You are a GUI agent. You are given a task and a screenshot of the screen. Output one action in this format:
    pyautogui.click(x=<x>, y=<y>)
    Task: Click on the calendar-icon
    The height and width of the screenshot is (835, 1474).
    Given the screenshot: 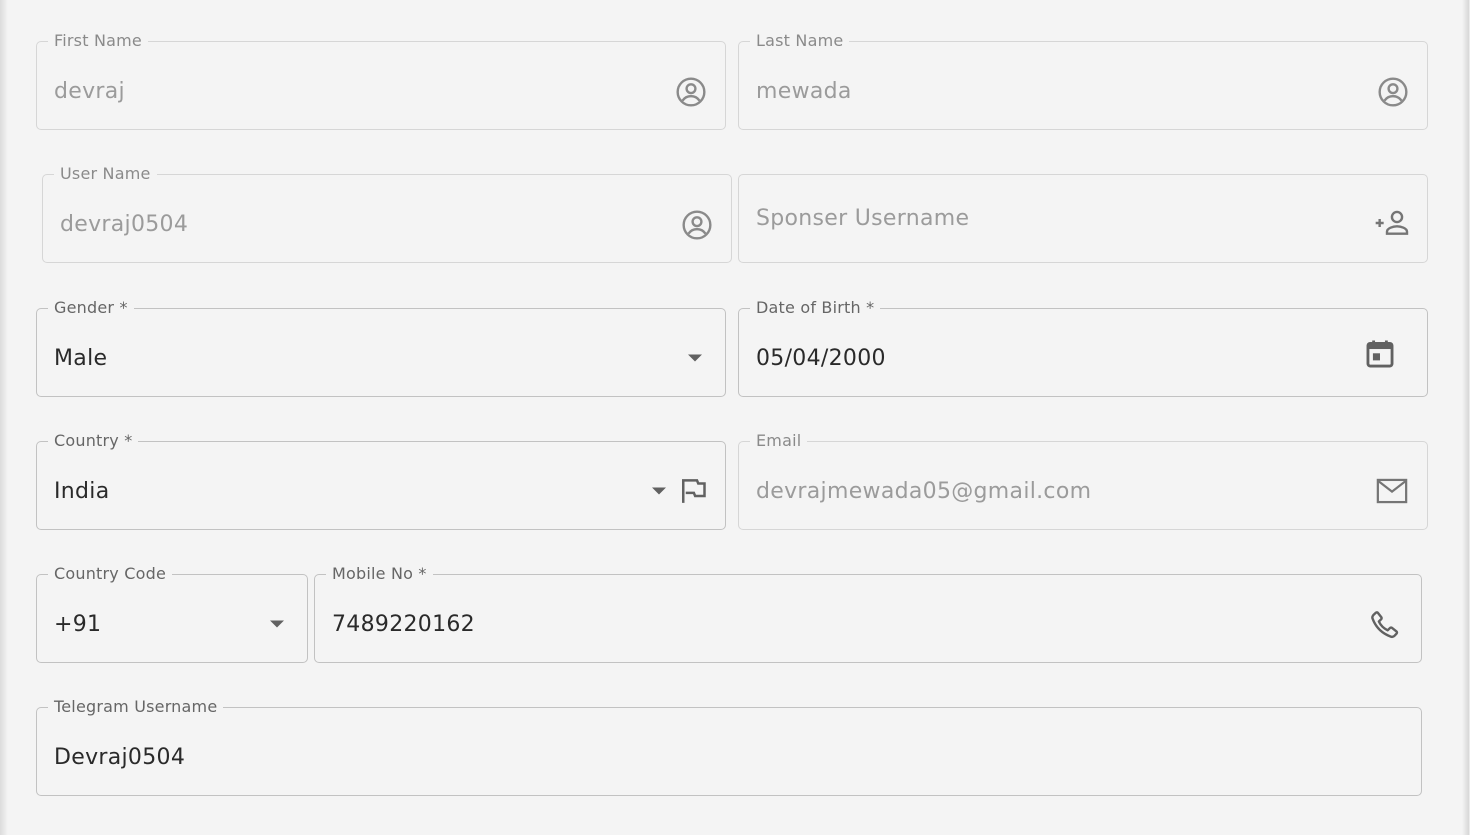 What is the action you would take?
    pyautogui.click(x=1380, y=354)
    